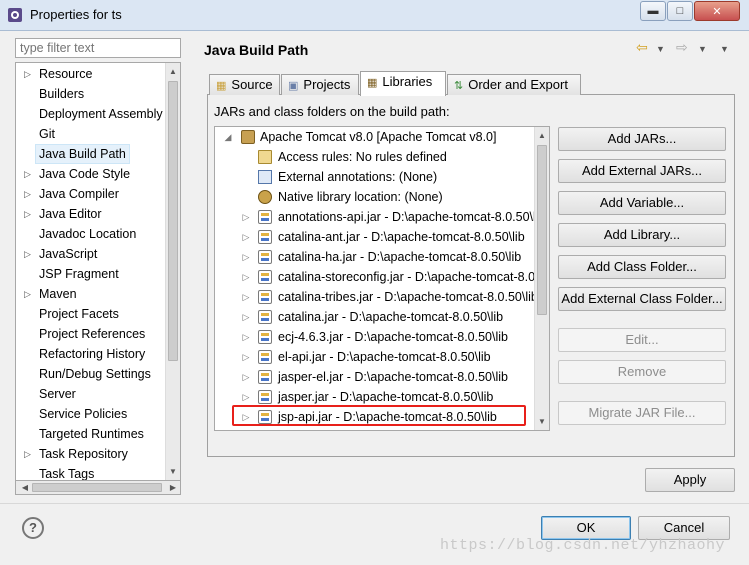 This screenshot has height=565, width=749. Describe the element at coordinates (70, 214) in the screenshot. I see `nav-item-label: Java Editor` at that location.